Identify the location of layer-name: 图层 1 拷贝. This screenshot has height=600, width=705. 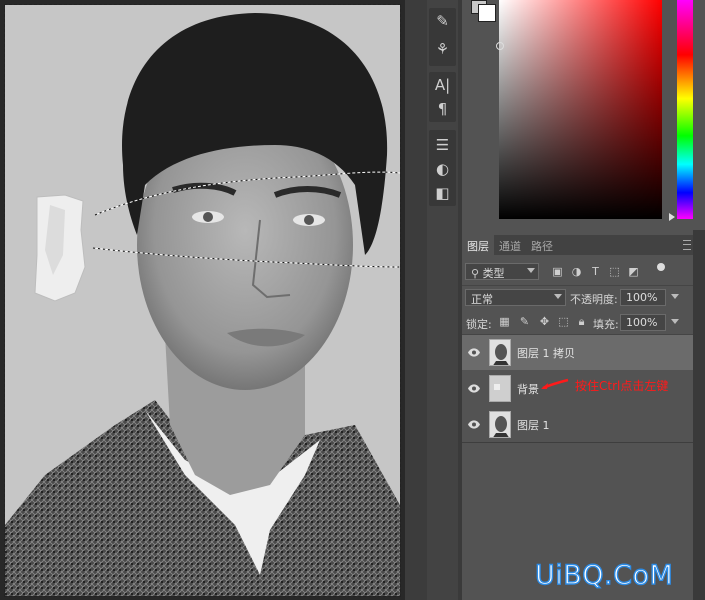
(546, 353).